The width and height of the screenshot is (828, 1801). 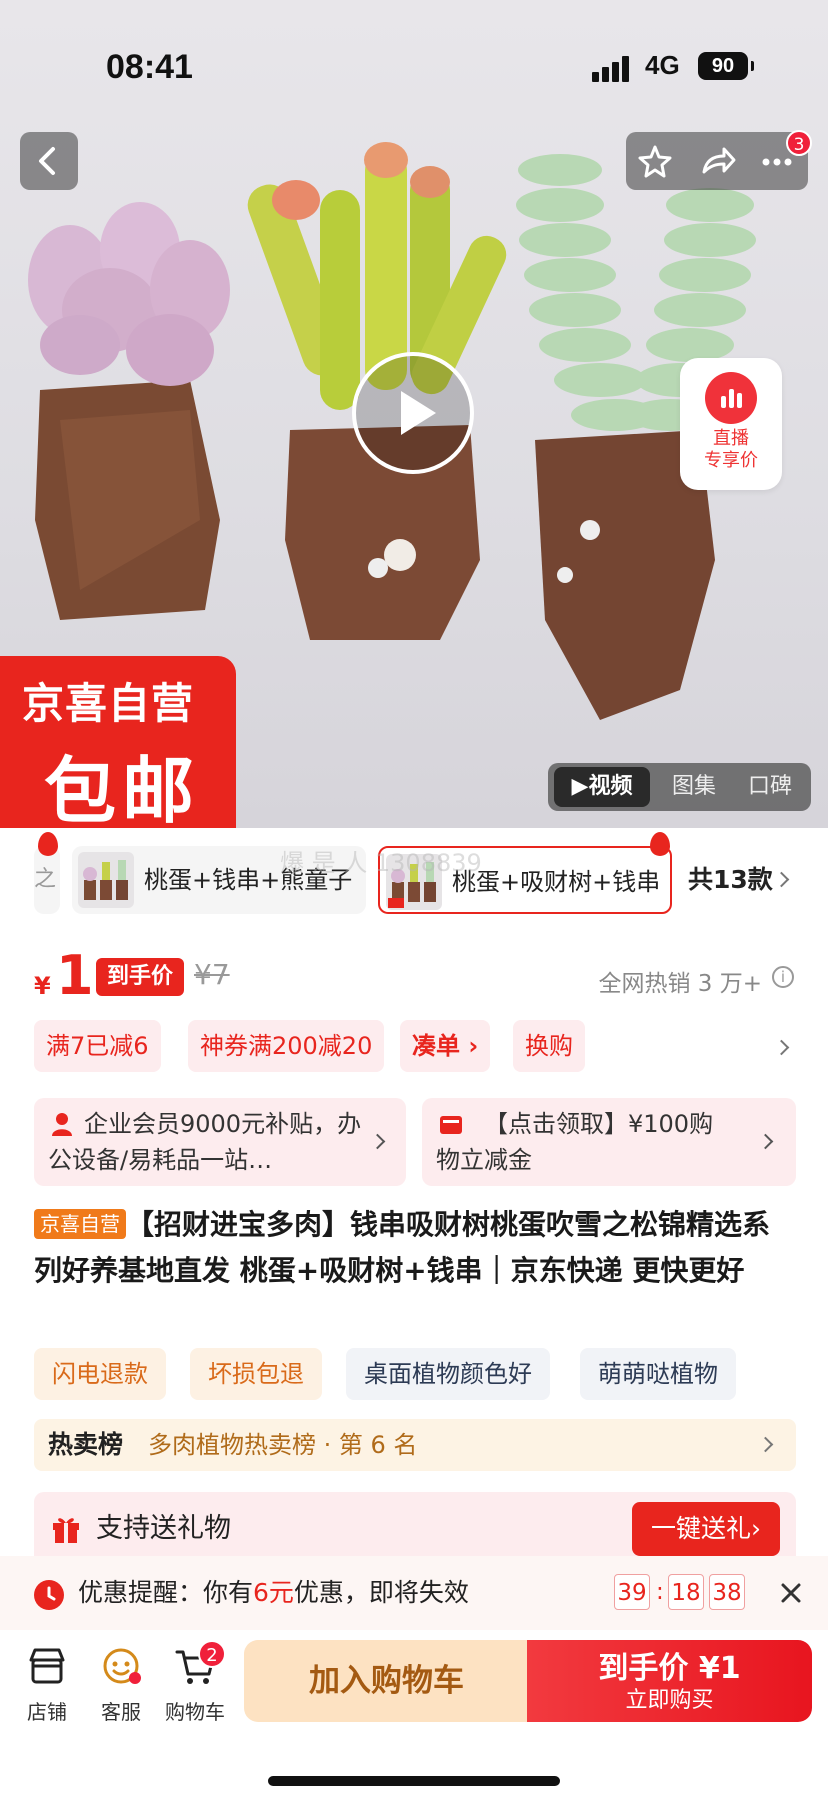 What do you see at coordinates (47, 1685) in the screenshot?
I see `shop-button: 店铺` at bounding box center [47, 1685].